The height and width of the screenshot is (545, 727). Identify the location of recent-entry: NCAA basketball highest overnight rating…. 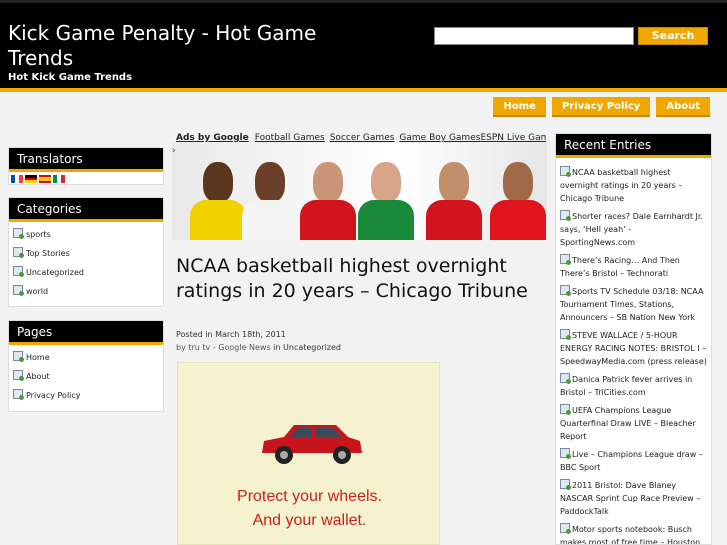
(633, 185).